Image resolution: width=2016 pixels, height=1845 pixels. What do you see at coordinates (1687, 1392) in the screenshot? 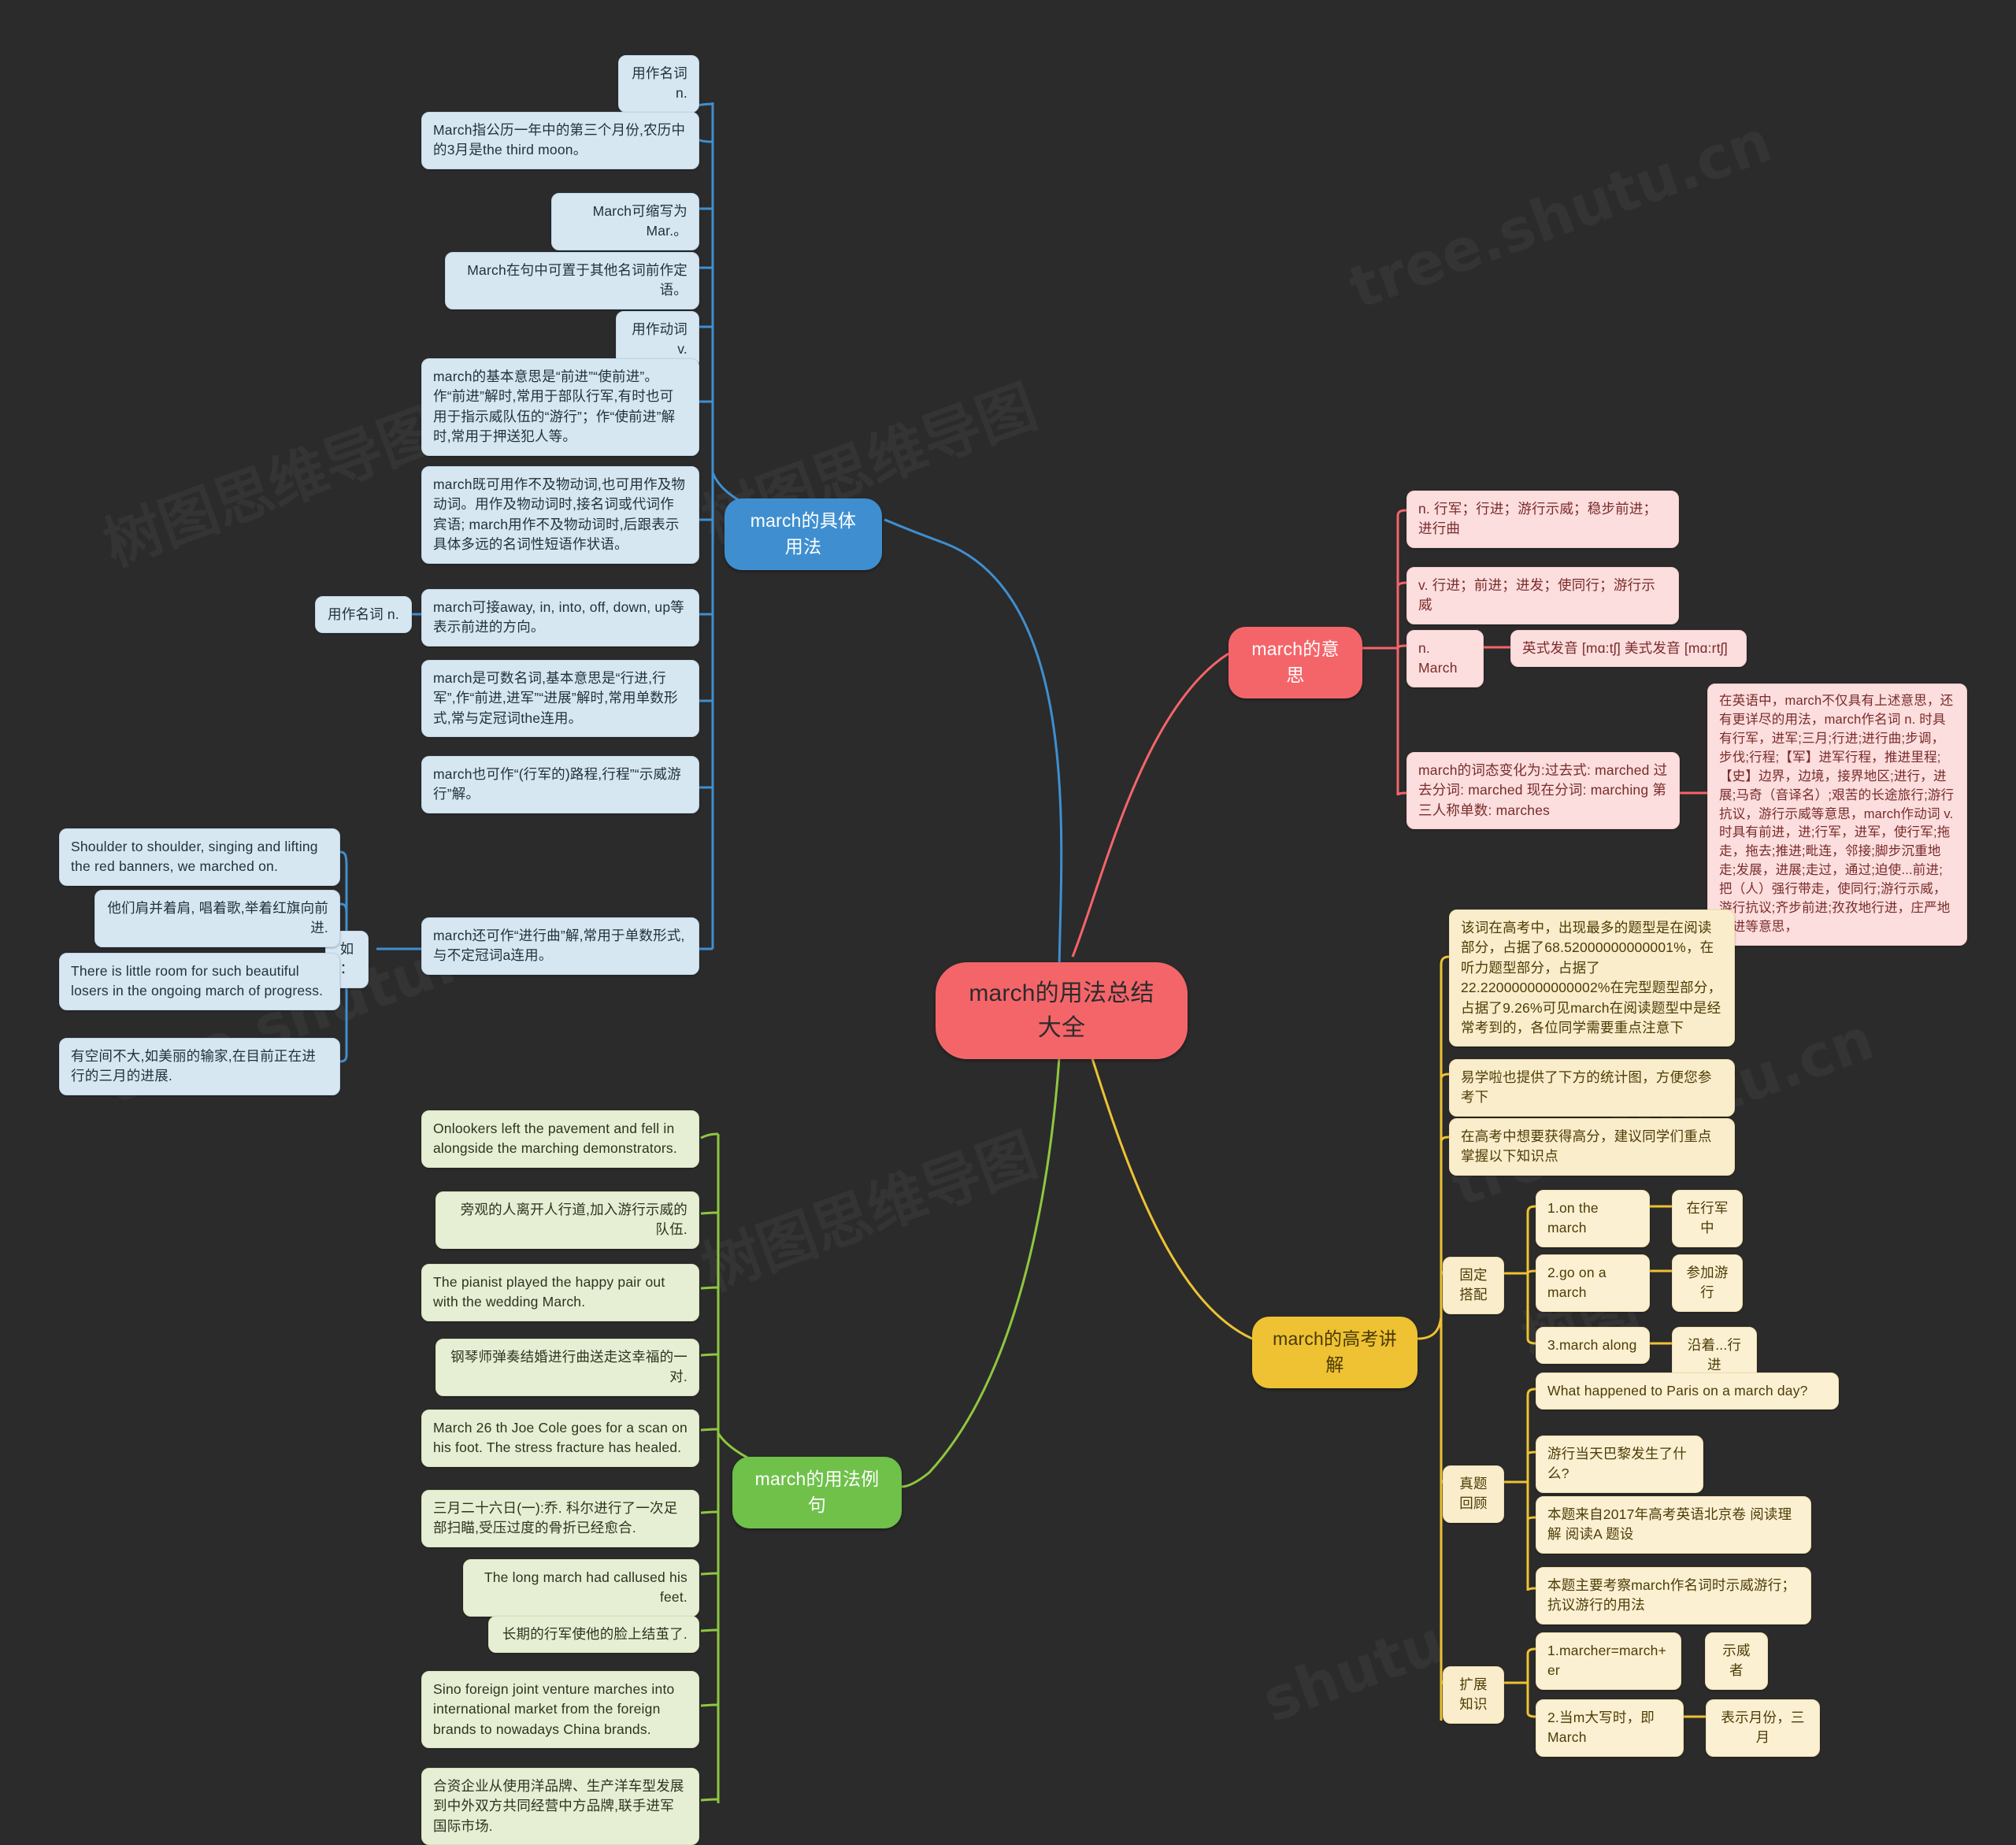
I see `node-gaokao-real-0: What happened to Paris on a march day?` at bounding box center [1687, 1392].